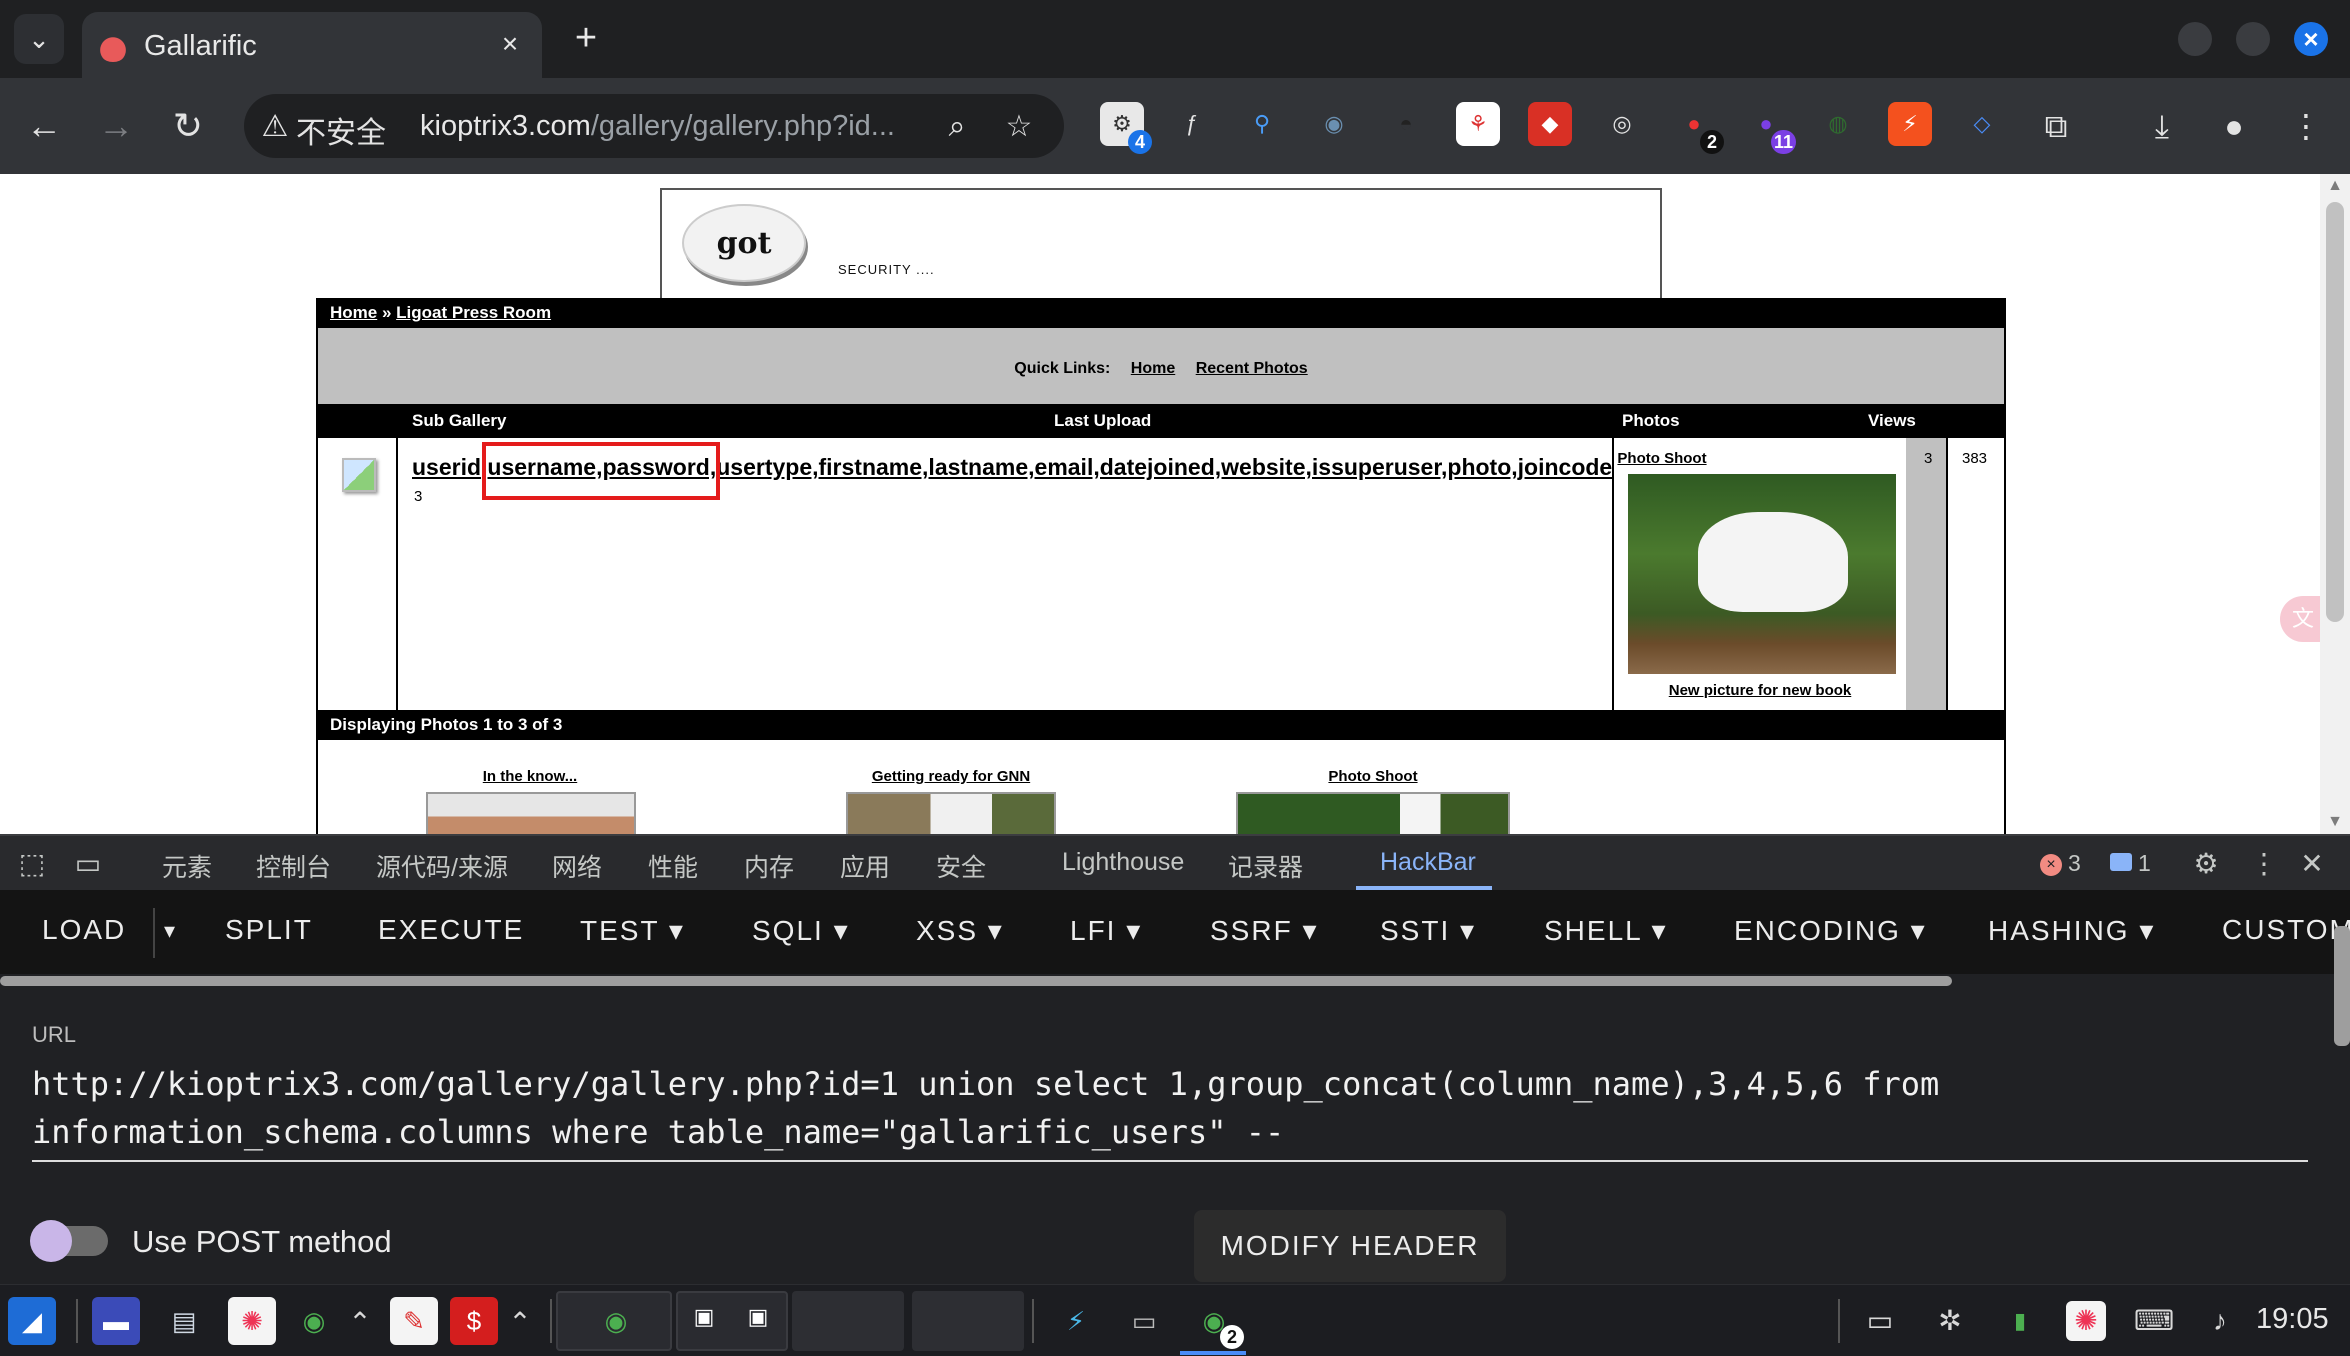 Image resolution: width=2350 pixels, height=1356 pixels. Describe the element at coordinates (1350, 1246) in the screenshot. I see `modify-header-button: MODIFY HEADER` at that location.